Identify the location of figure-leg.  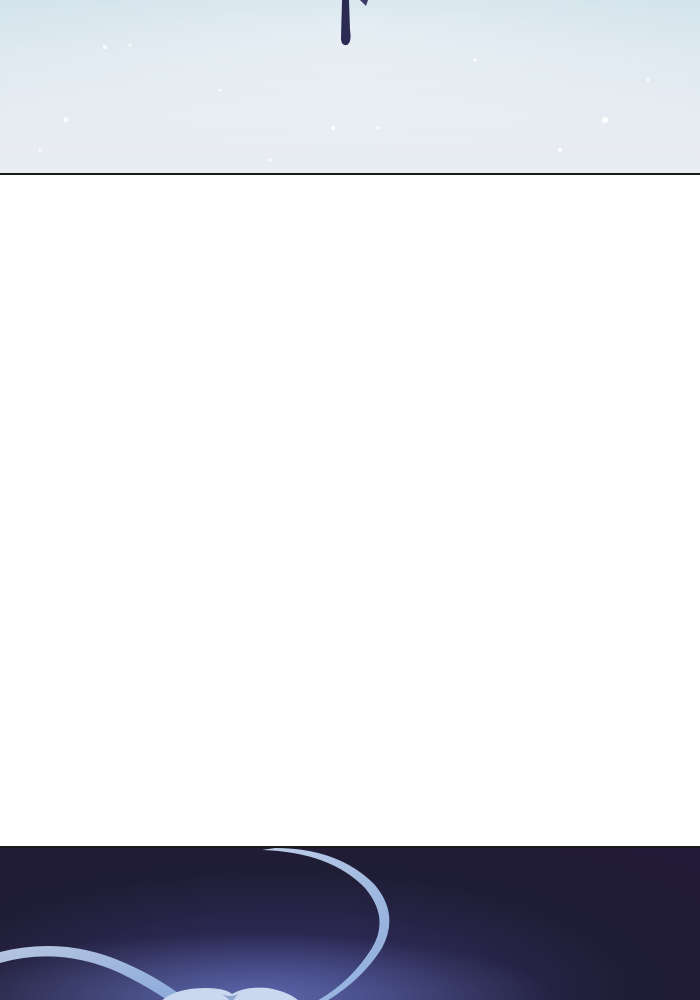
(346, 23).